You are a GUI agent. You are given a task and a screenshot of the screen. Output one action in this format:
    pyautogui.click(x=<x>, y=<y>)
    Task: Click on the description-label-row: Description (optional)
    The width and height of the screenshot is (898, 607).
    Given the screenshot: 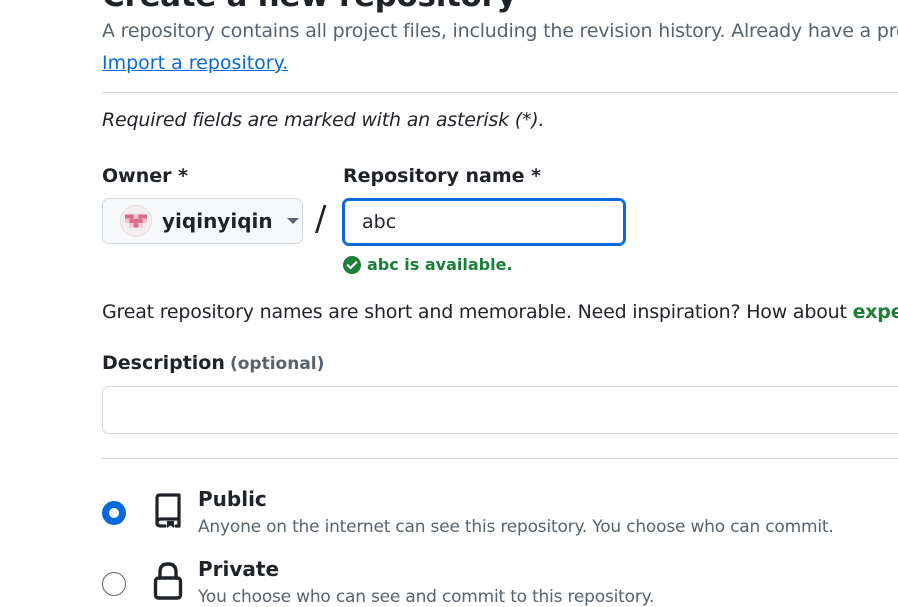 What is the action you would take?
    pyautogui.click(x=213, y=363)
    